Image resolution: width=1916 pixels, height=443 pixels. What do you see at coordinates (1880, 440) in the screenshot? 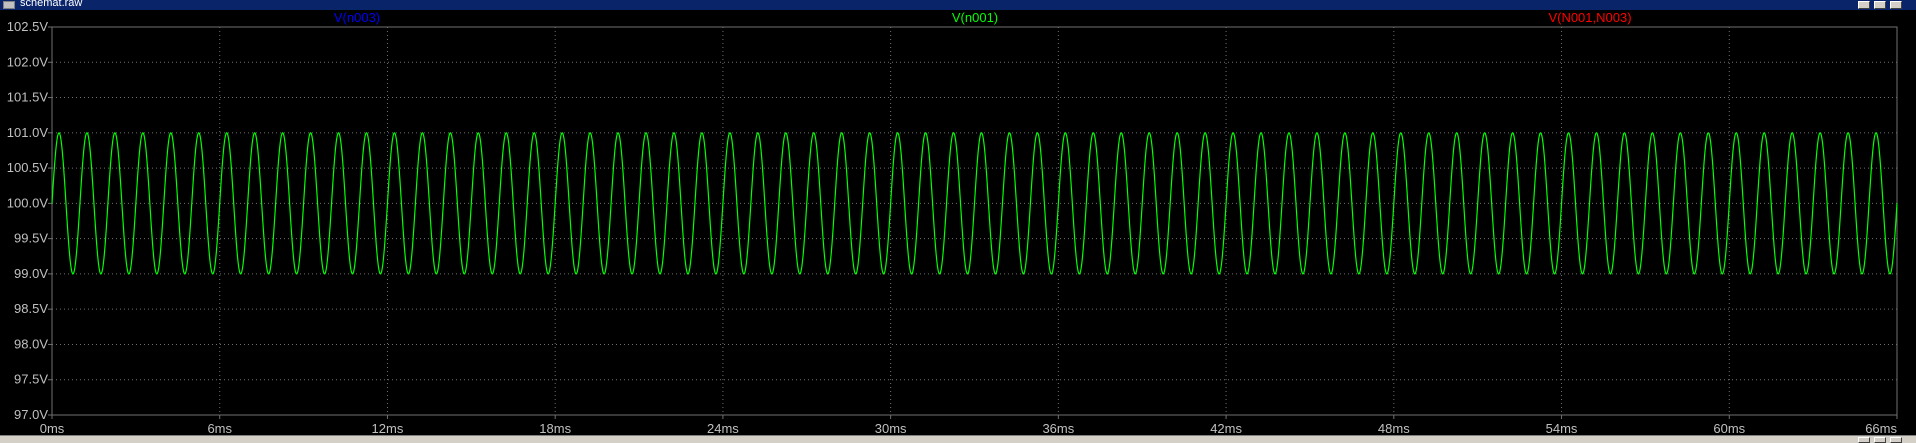
I see `next-window-restore-button` at bounding box center [1880, 440].